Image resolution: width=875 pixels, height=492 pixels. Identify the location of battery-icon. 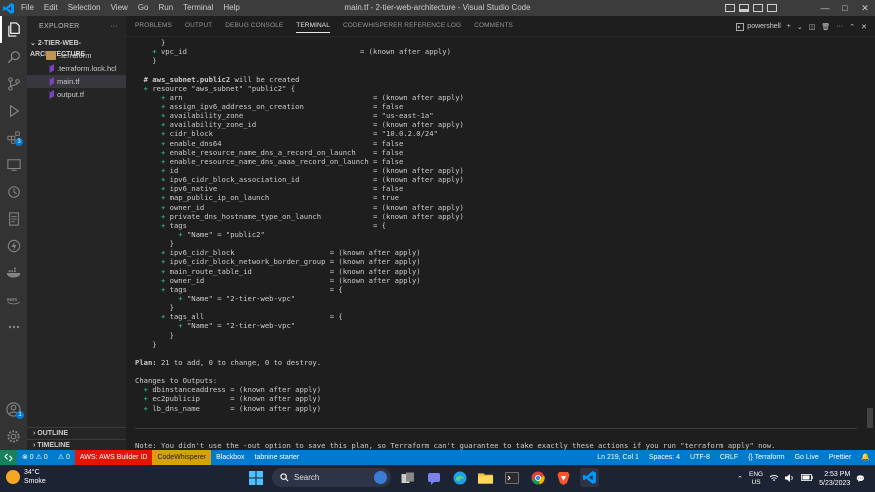
(807, 478).